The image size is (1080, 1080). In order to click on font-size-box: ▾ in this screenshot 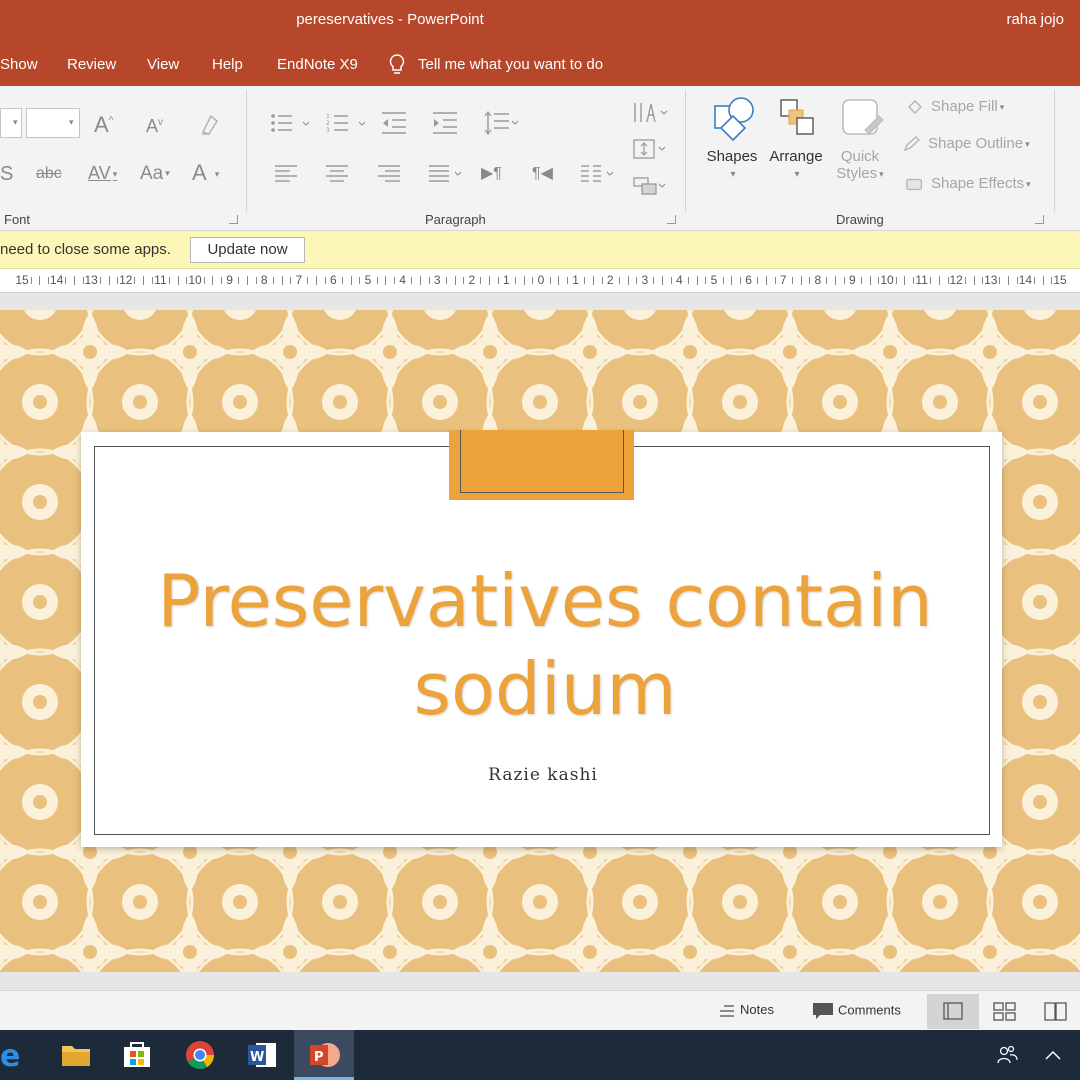, I will do `click(53, 123)`.